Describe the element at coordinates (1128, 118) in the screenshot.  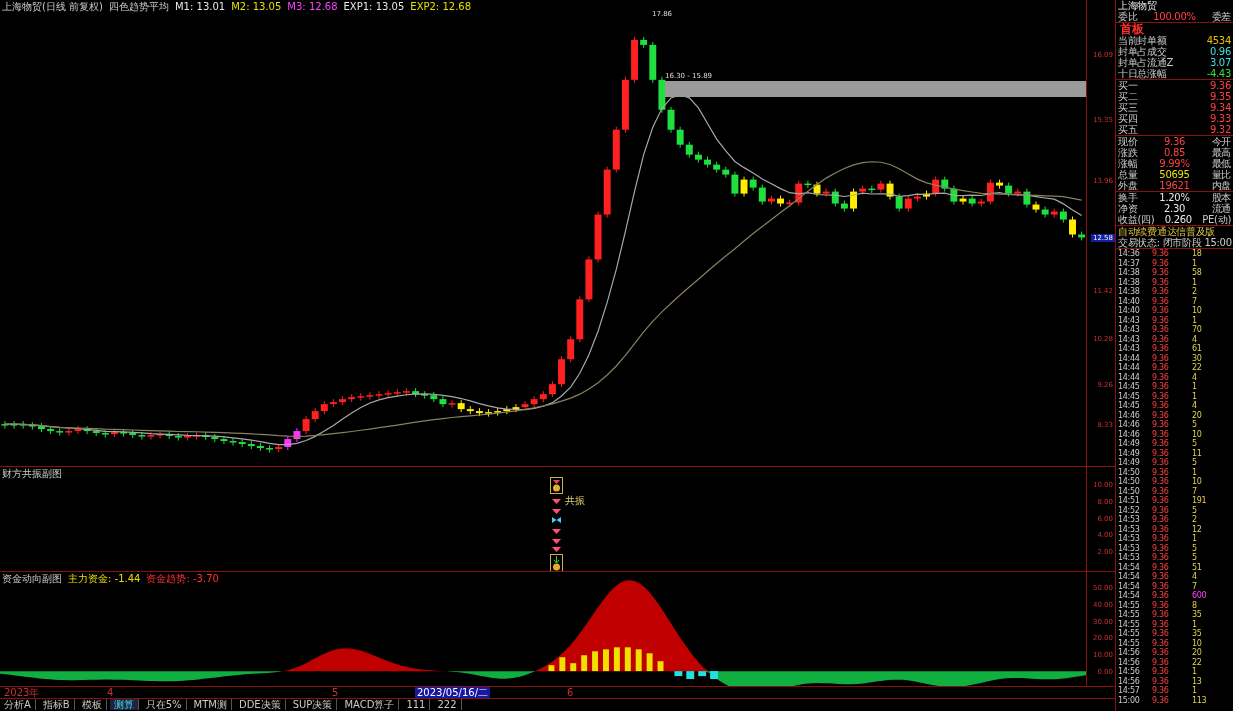
I see `field-label: 买四` at that location.